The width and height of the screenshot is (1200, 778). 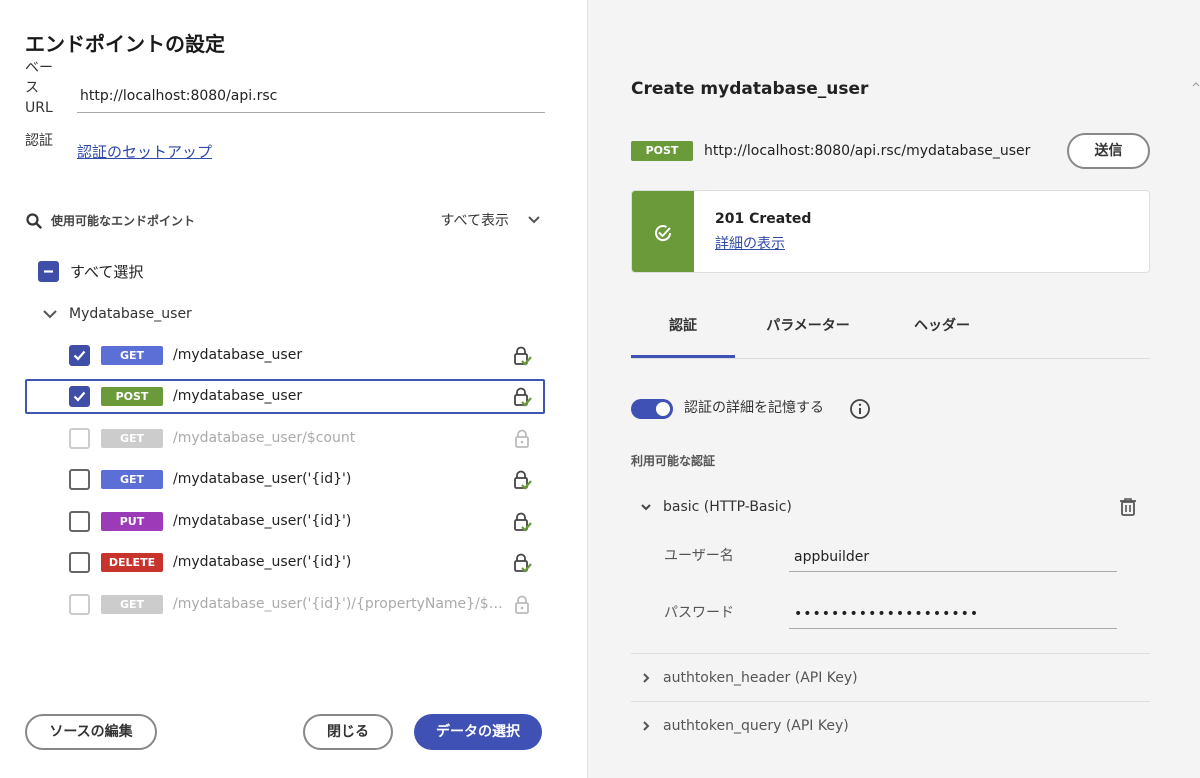 I want to click on tab-auth: 認証, so click(x=683, y=334).